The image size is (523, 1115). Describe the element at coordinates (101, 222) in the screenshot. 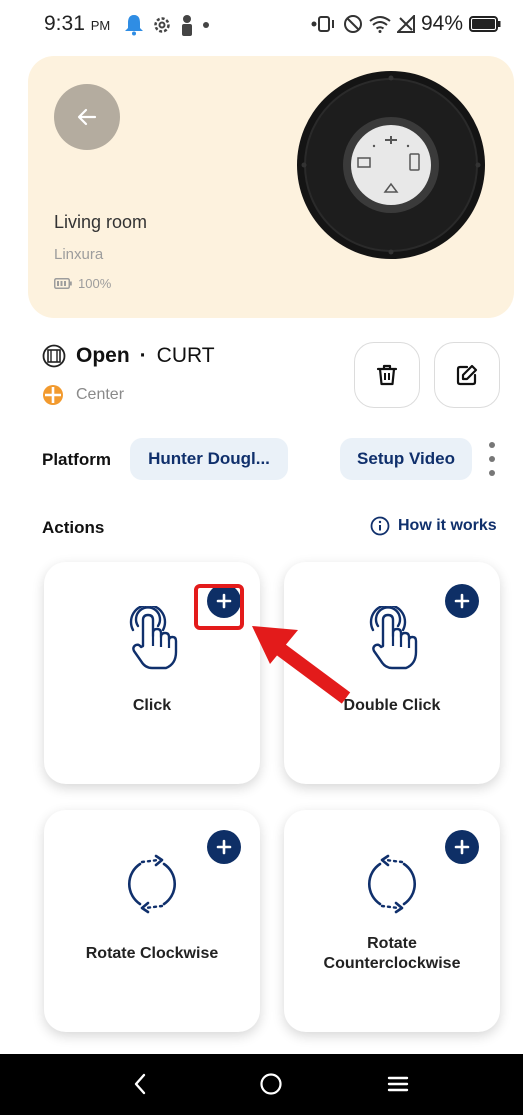

I see `room-name: Living room` at that location.